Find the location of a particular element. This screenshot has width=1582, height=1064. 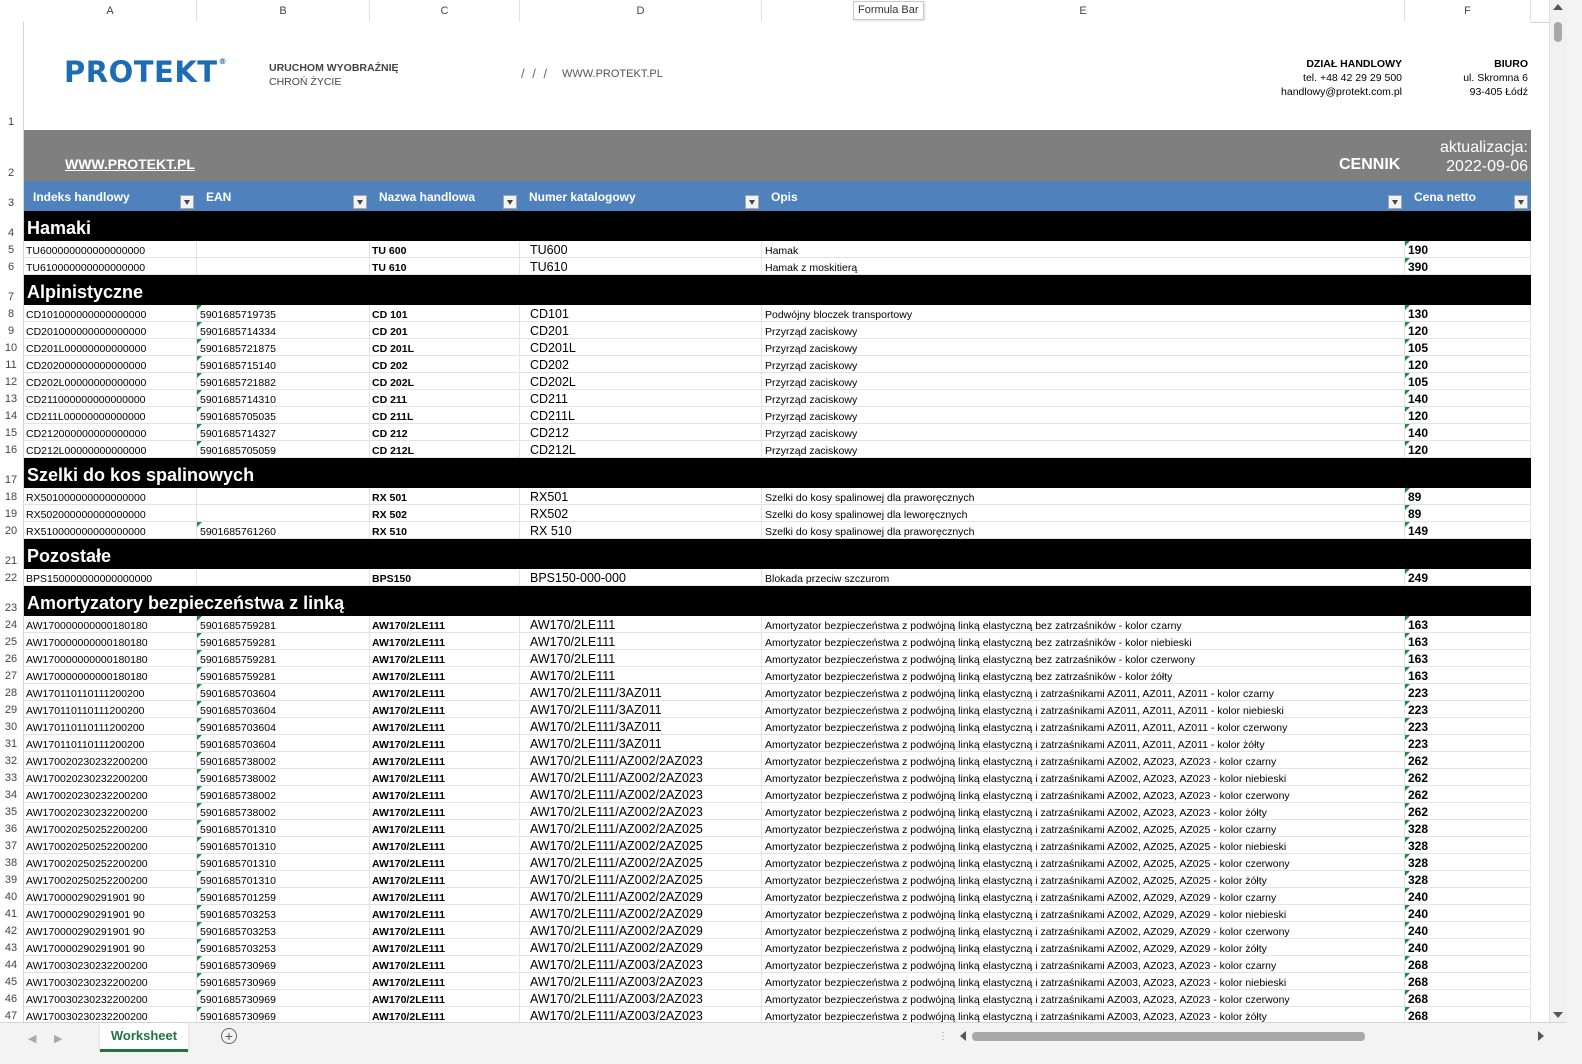

row-number: 21 is located at coordinates (11, 561).